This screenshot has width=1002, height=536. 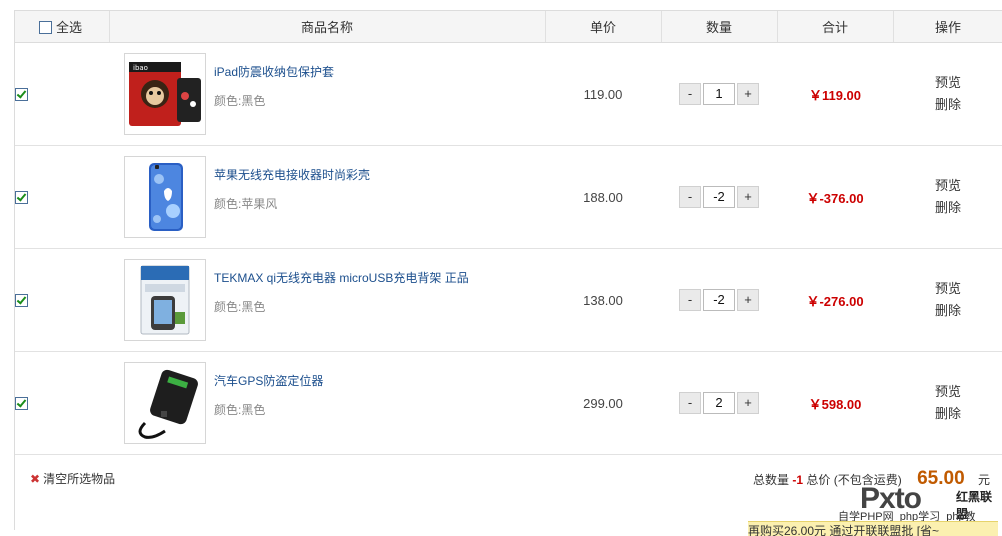 I want to click on col-ops: 操作, so click(x=947, y=27).